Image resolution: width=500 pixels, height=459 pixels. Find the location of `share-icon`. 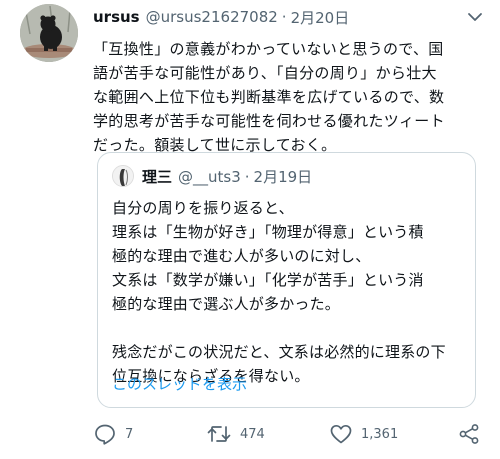

share-icon is located at coordinates (469, 434).